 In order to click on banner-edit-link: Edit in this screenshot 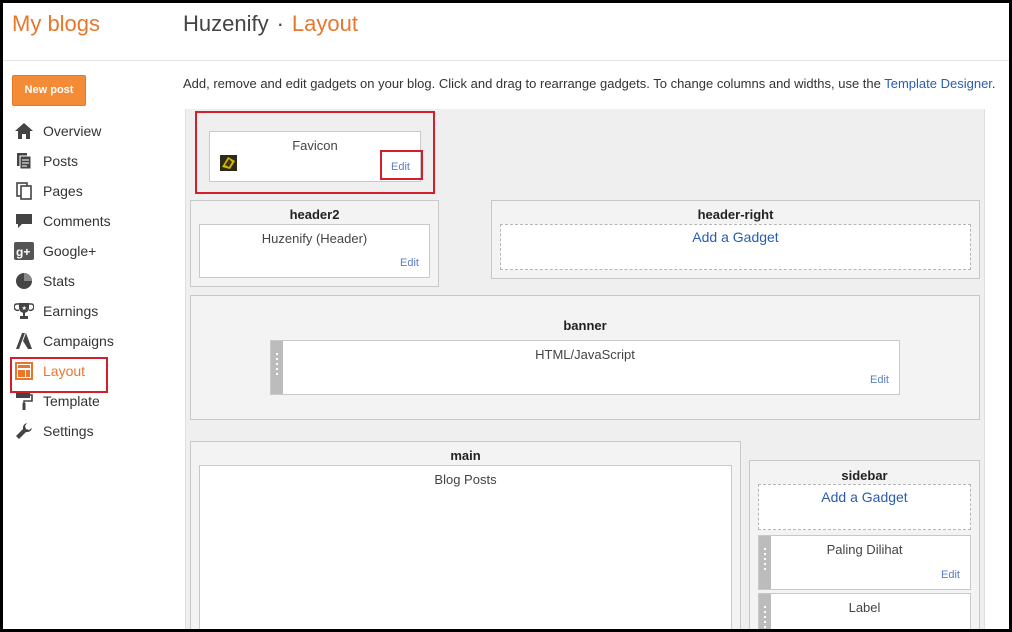, I will do `click(879, 380)`.